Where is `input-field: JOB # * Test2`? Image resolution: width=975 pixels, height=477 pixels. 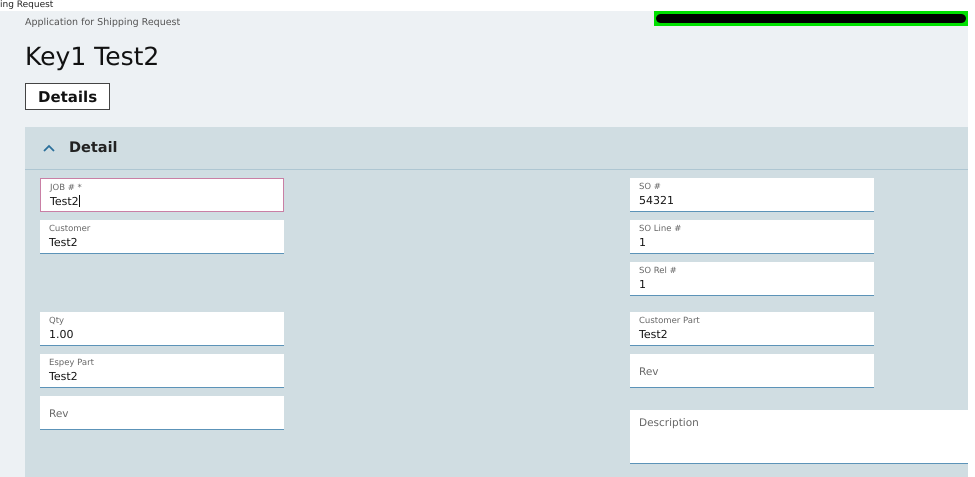 input-field: JOB # * Test2 is located at coordinates (162, 195).